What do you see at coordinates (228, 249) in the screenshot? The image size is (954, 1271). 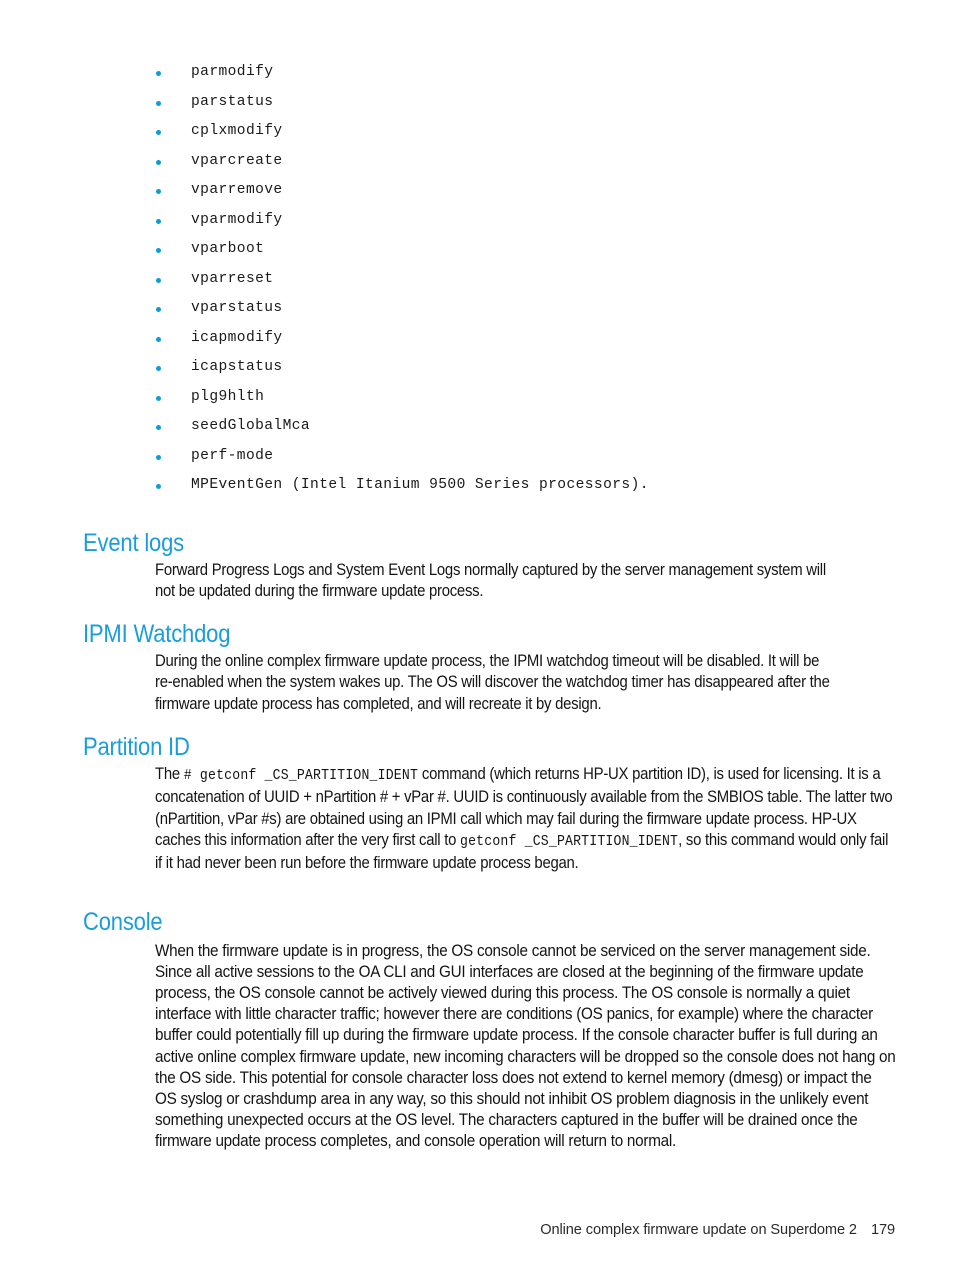 I see `list-item-label: vparboot` at bounding box center [228, 249].